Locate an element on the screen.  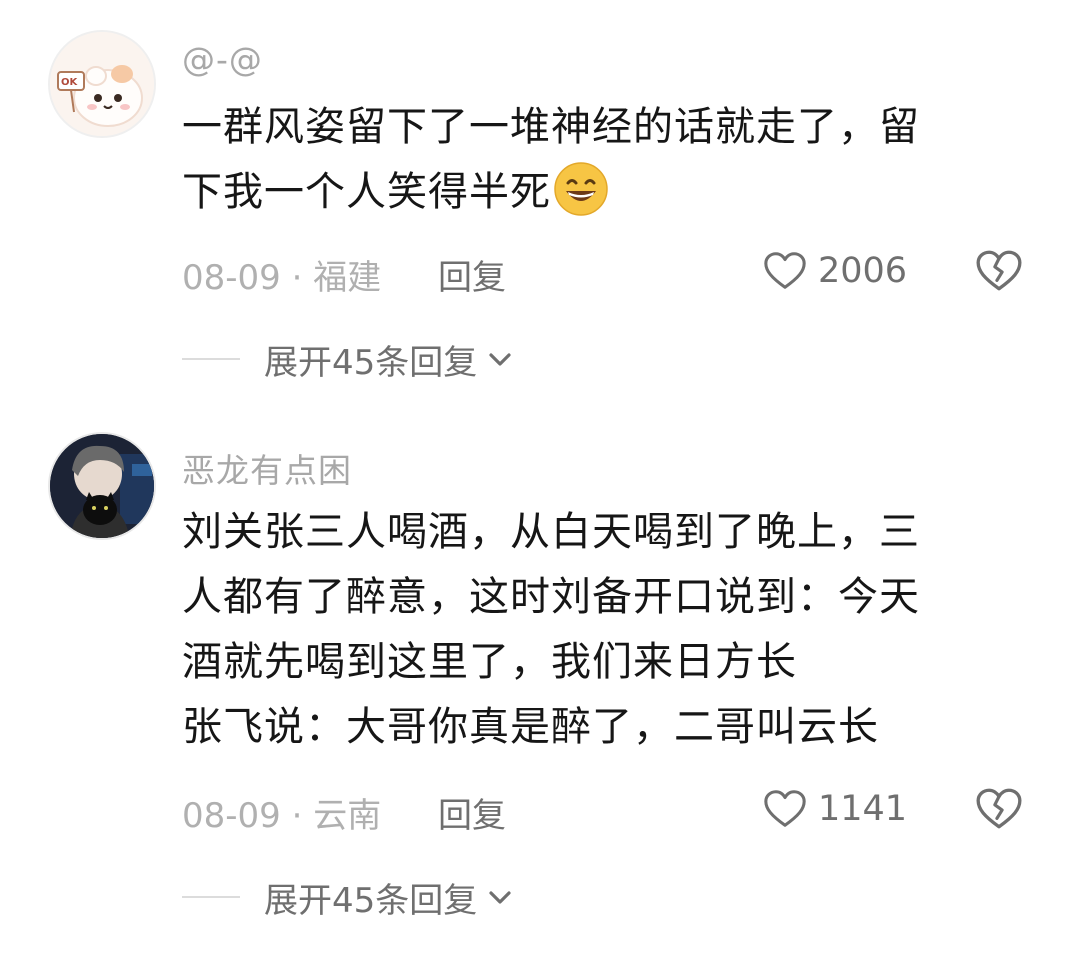
comment-text: 一群风姿留下了一堆神经的话就走了，留 下我一个人笑得半死 is located at coordinates (597, 160).